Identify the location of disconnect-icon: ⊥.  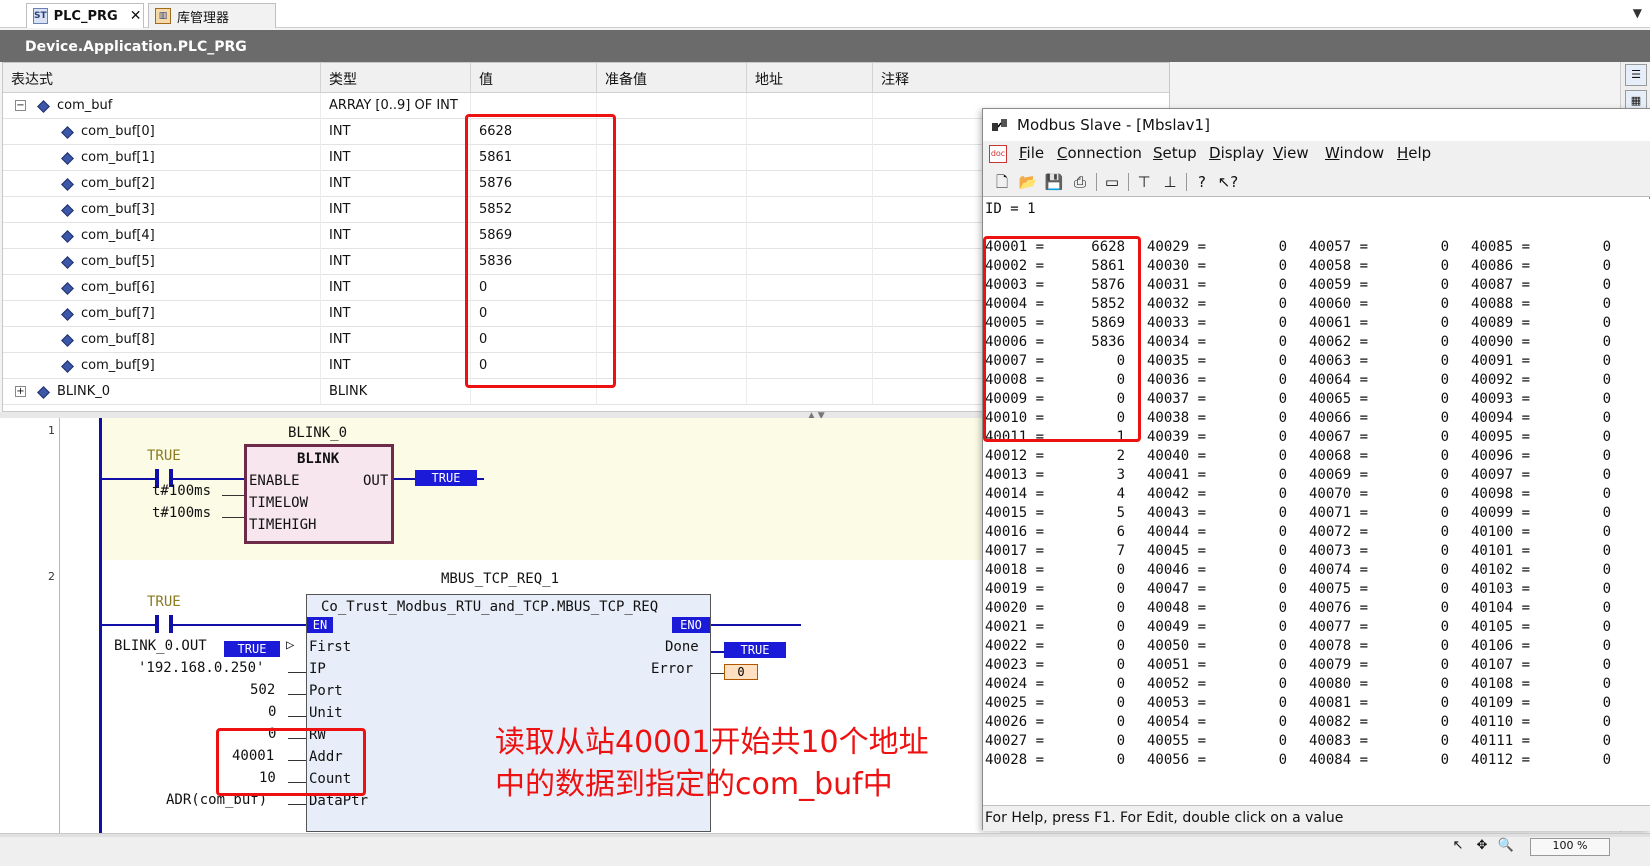
(1170, 182).